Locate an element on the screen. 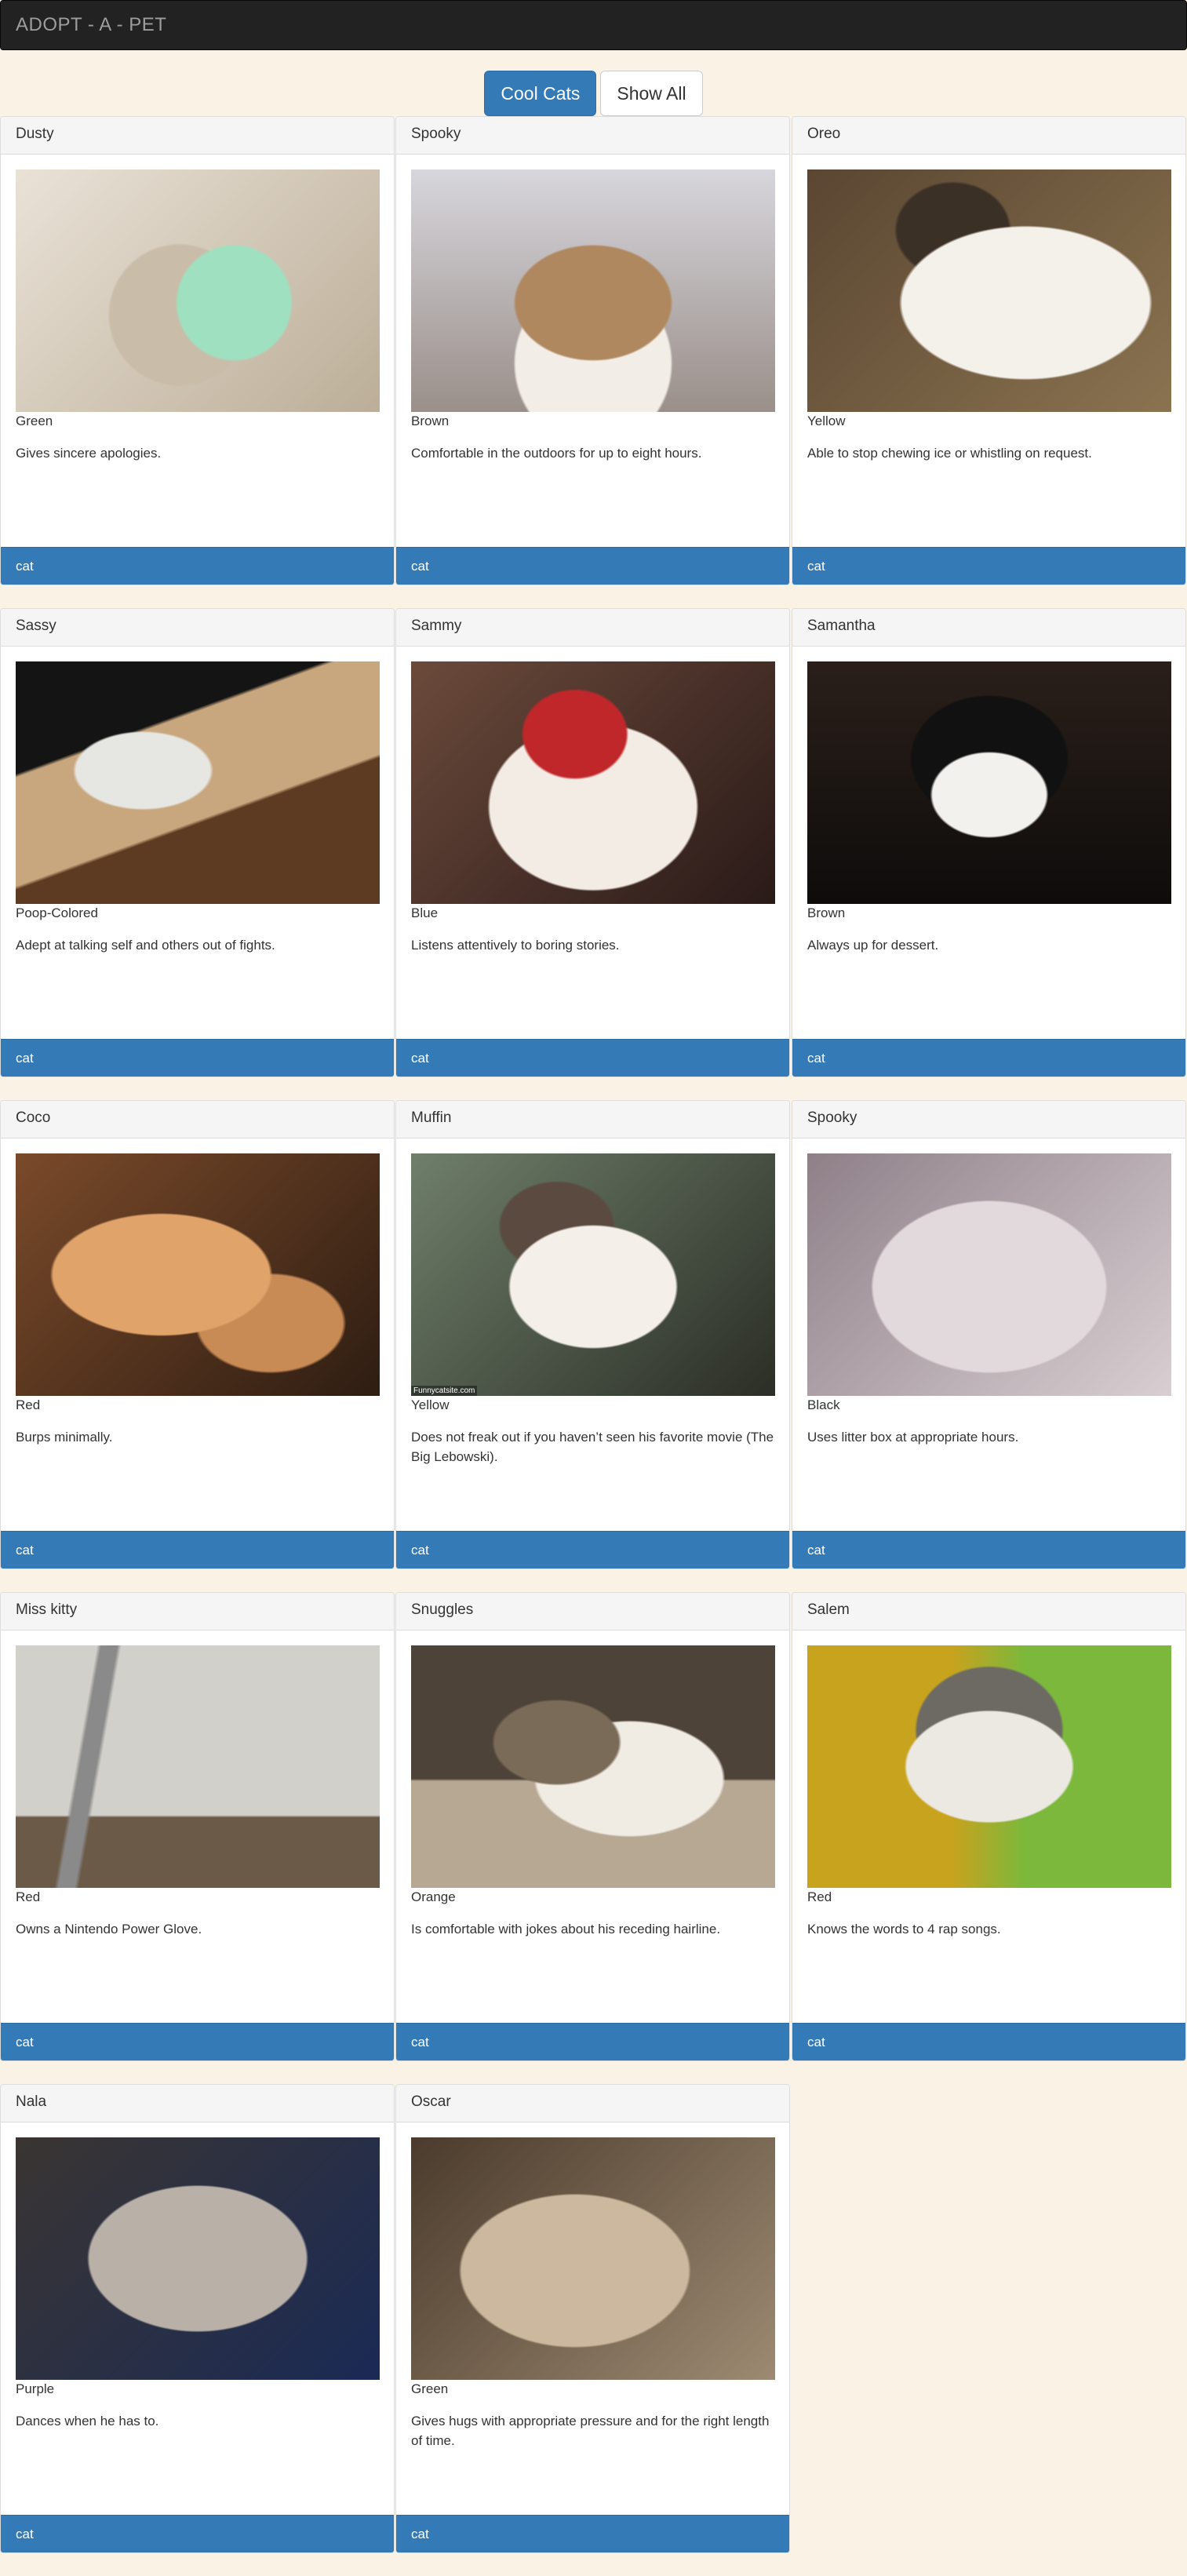  pet-color: Orange is located at coordinates (434, 1896).